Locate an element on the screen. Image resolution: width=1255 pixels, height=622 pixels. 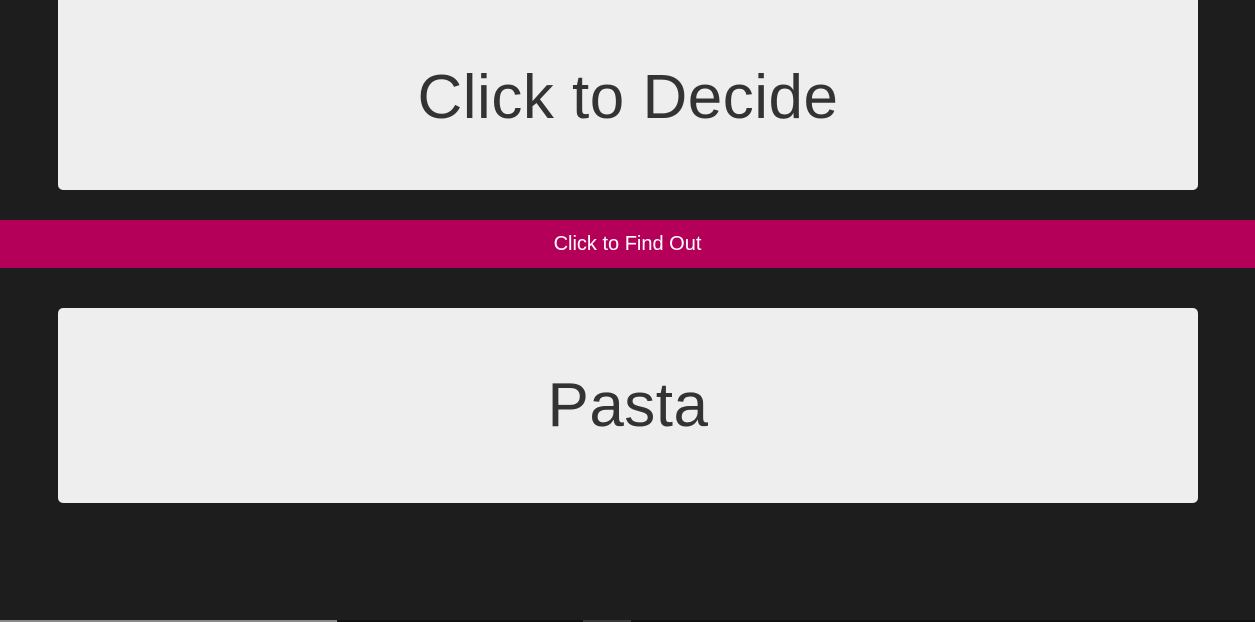
decide-card-label: Click to Decide is located at coordinates (628, 97).